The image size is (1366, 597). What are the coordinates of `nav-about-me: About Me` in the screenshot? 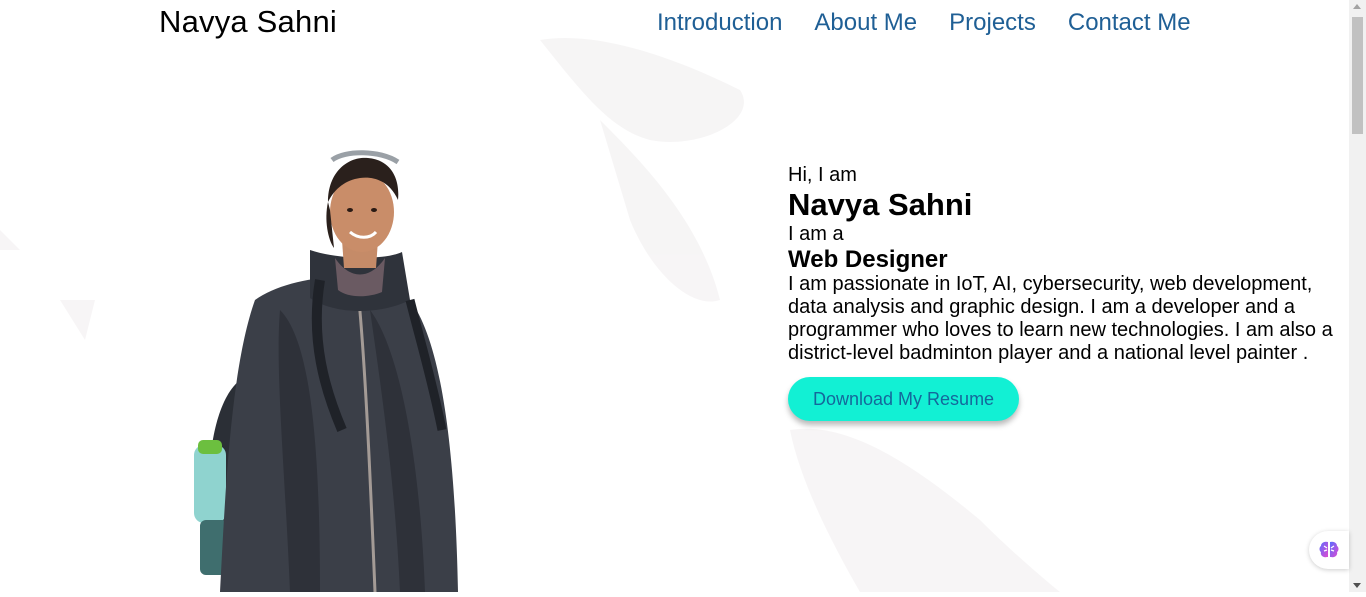 It's located at (865, 23).